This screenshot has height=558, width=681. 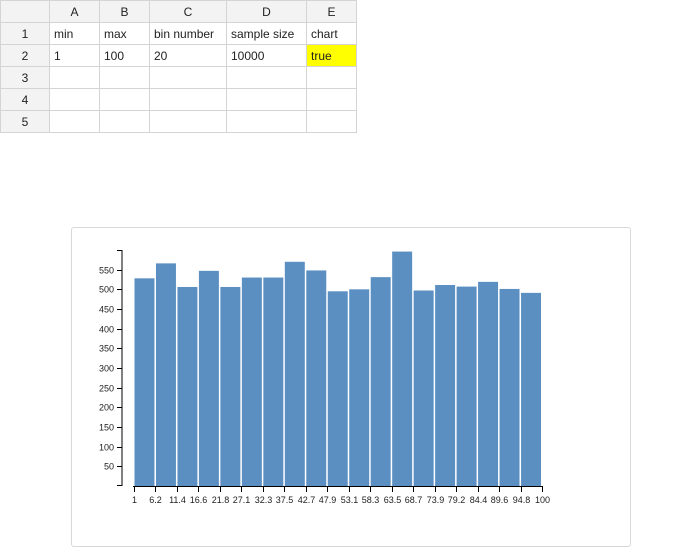 I want to click on cell-d1: sample size, so click(x=266, y=33).